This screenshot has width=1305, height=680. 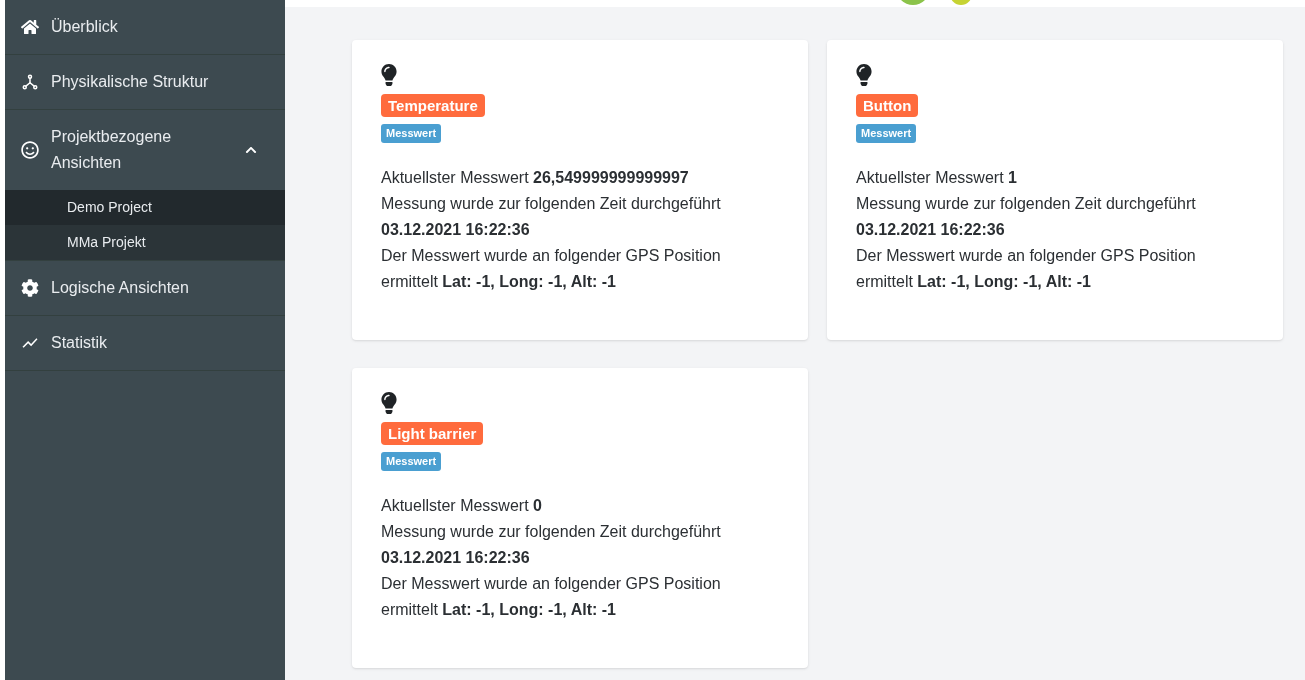 I want to click on measurement-text: Aktuellster Messwert 1, so click(x=937, y=178).